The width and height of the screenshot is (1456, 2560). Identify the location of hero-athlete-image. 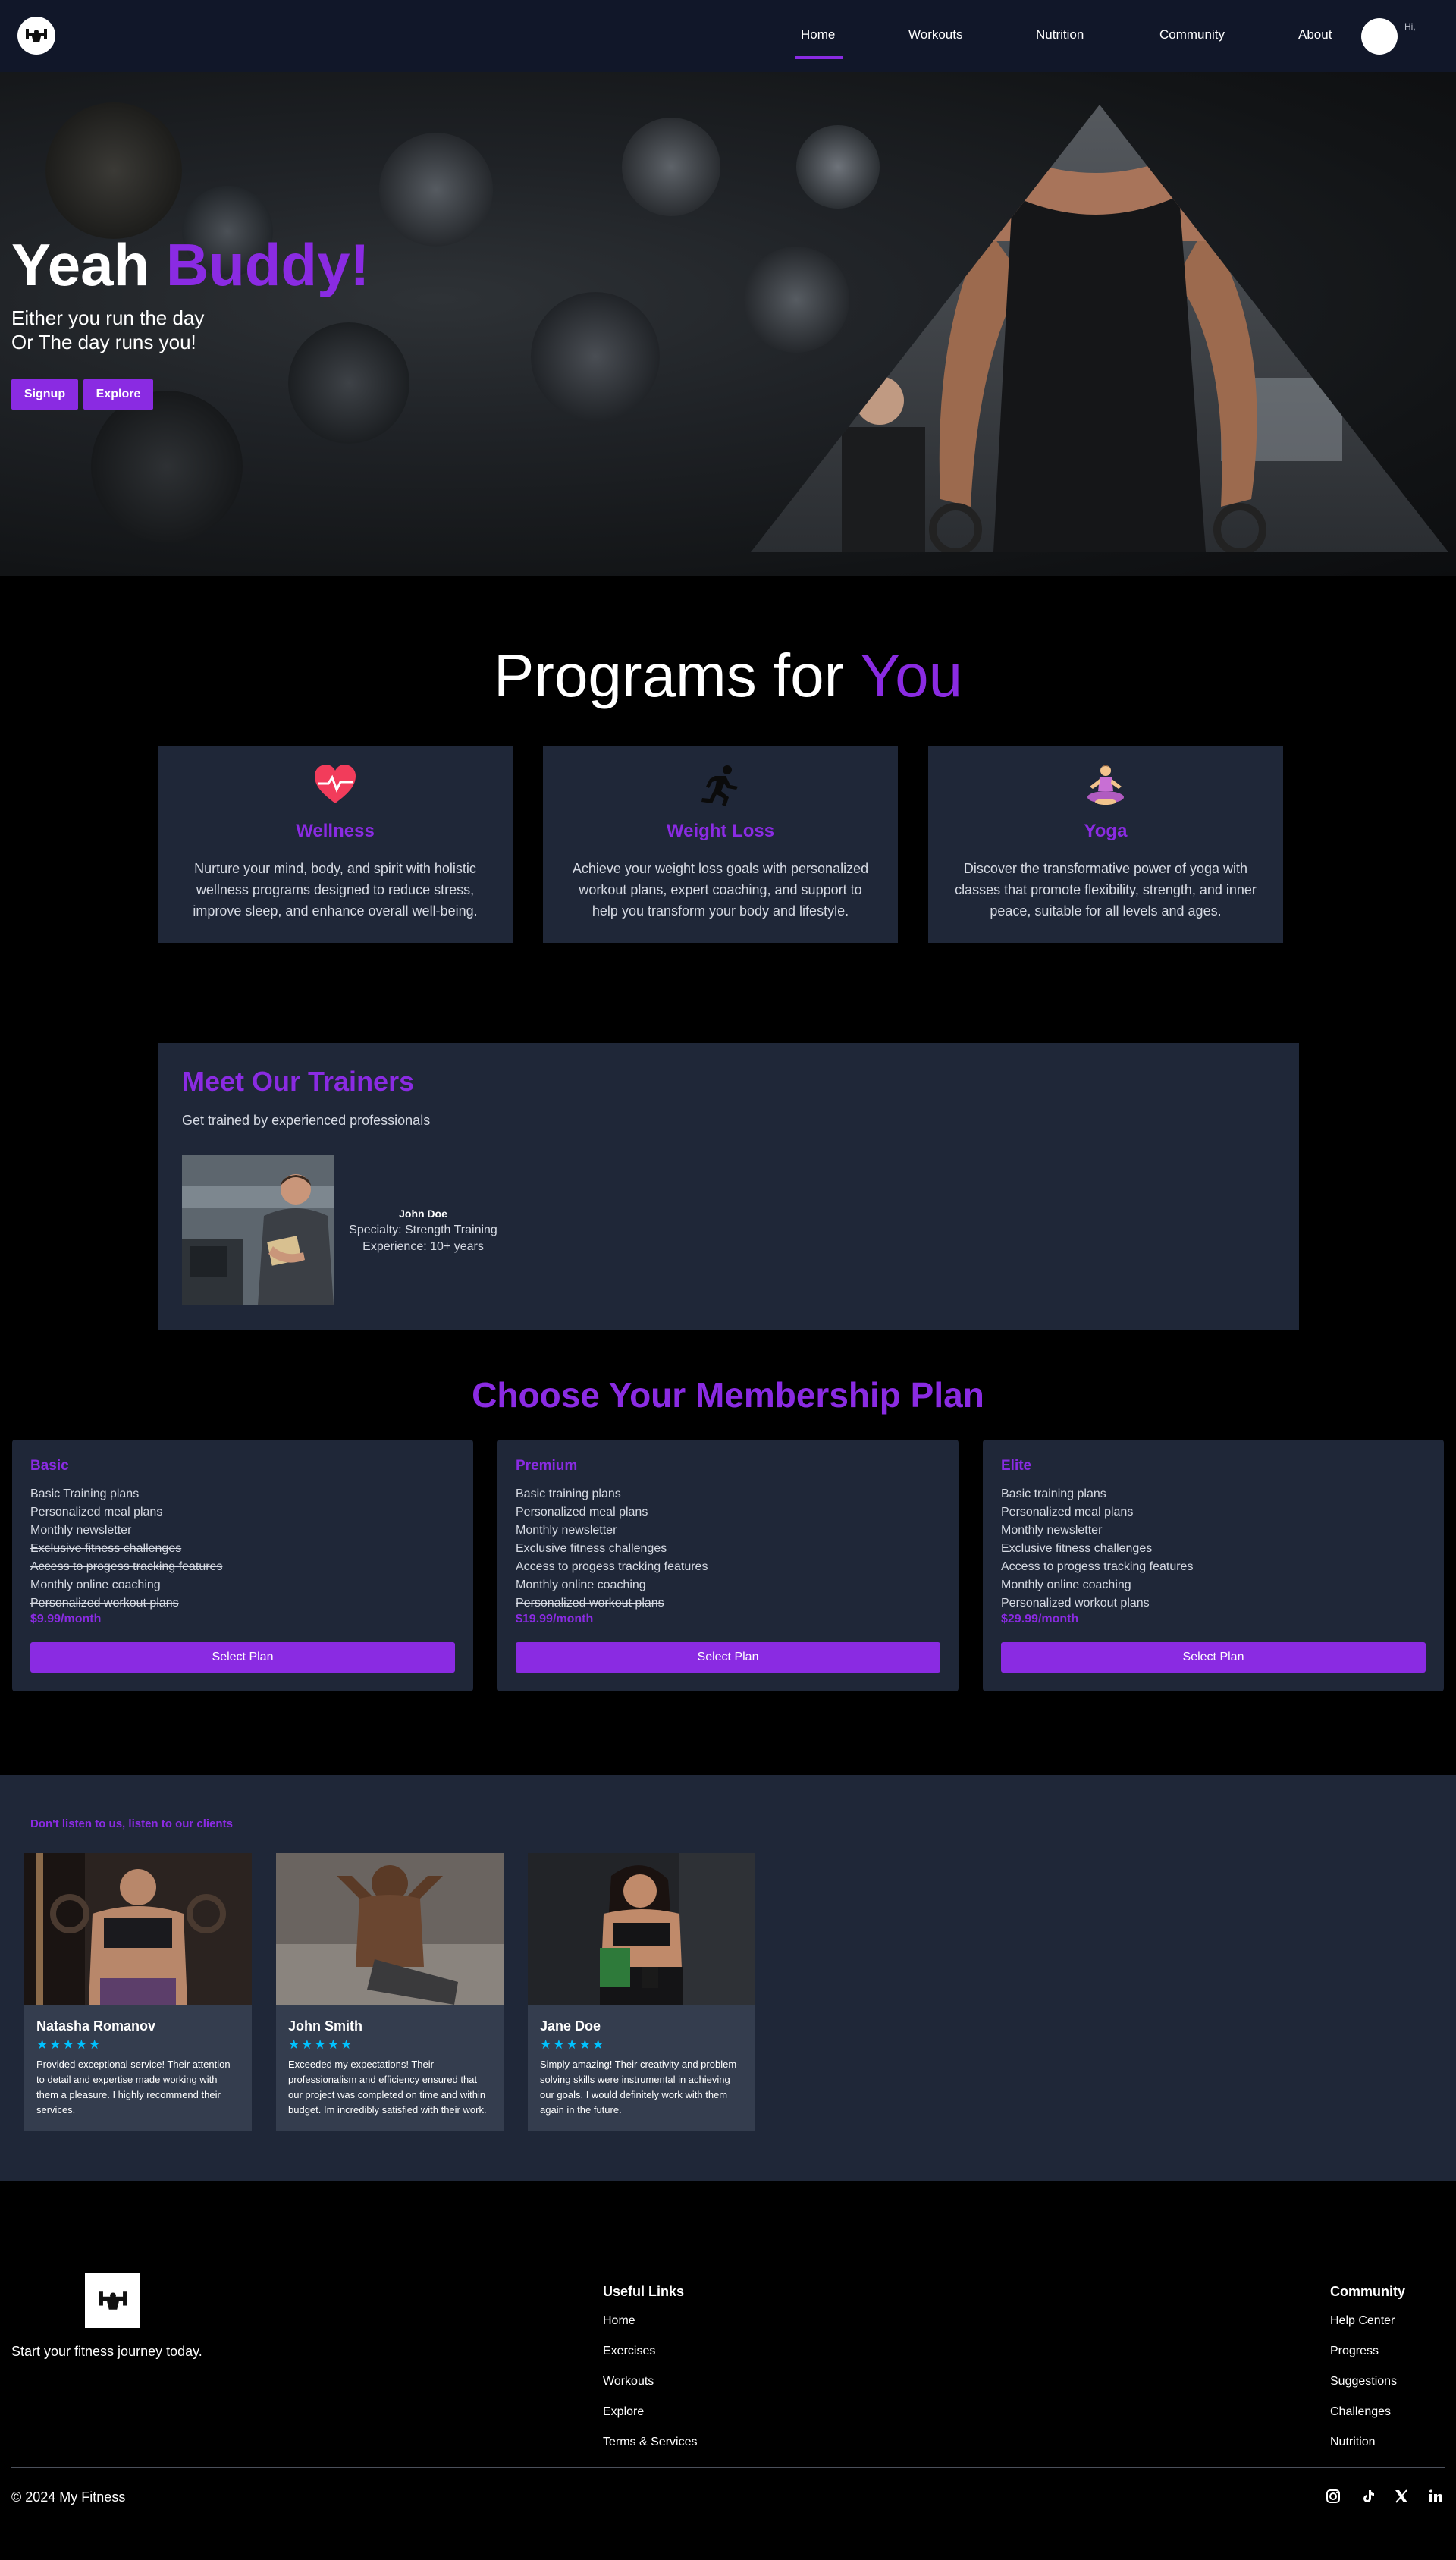
(1099, 328).